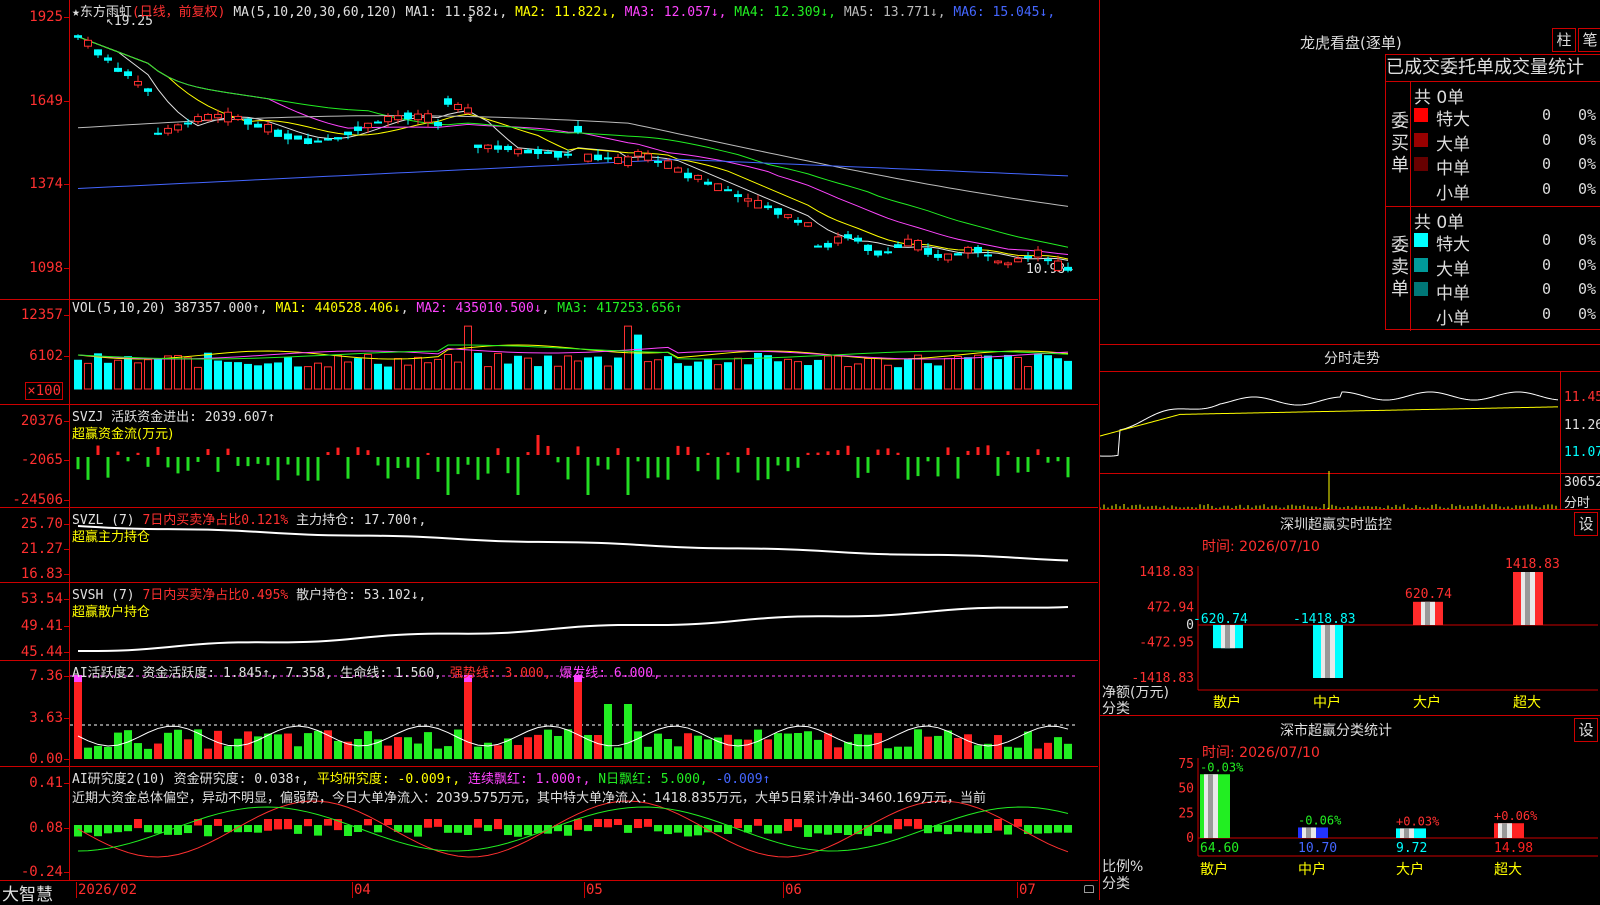  Describe the element at coordinates (1547, 164) in the screenshot. I see `buy-count: 0` at that location.